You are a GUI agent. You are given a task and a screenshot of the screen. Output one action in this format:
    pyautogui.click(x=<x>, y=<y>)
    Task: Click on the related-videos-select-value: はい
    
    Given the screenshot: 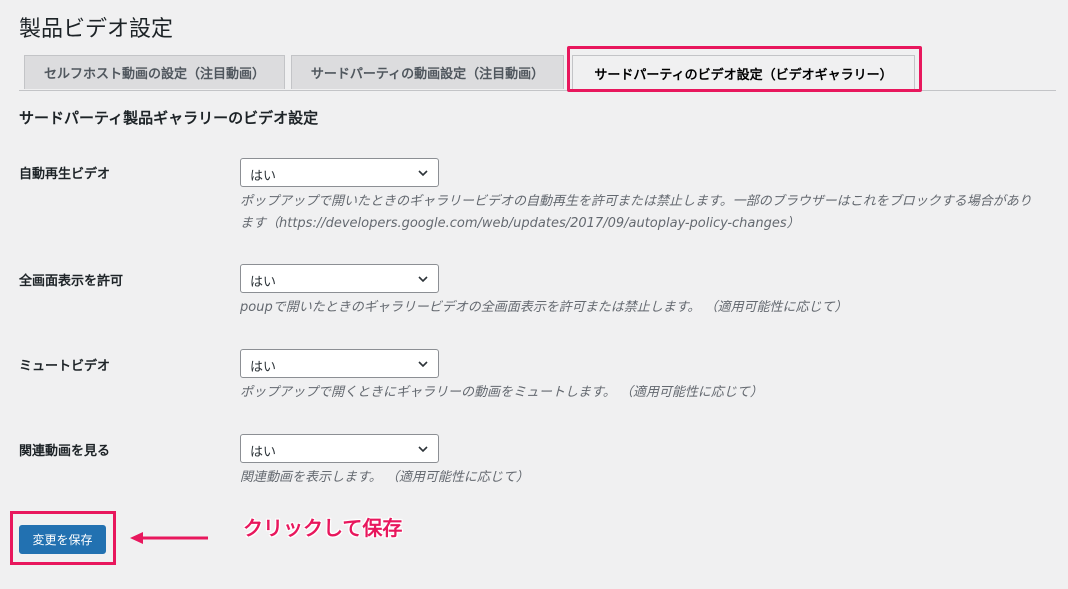 What is the action you would take?
    pyautogui.click(x=263, y=452)
    